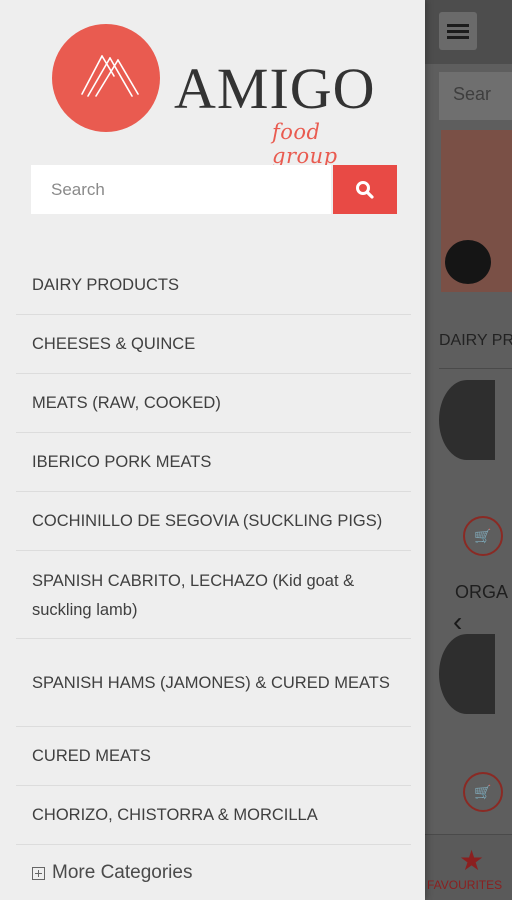  Describe the element at coordinates (483, 536) in the screenshot. I see `cart-icon: 🛒` at that location.